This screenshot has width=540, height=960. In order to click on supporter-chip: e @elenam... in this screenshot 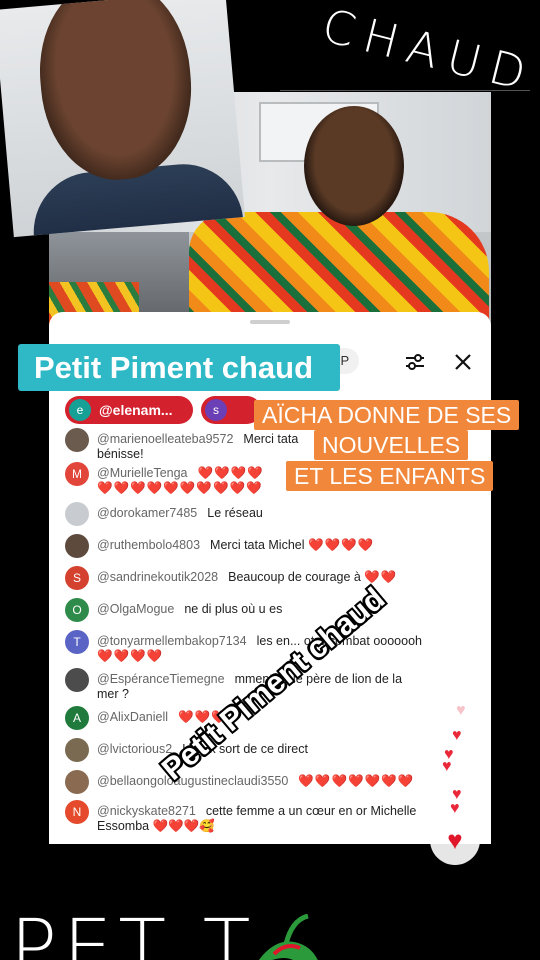, I will do `click(129, 410)`.